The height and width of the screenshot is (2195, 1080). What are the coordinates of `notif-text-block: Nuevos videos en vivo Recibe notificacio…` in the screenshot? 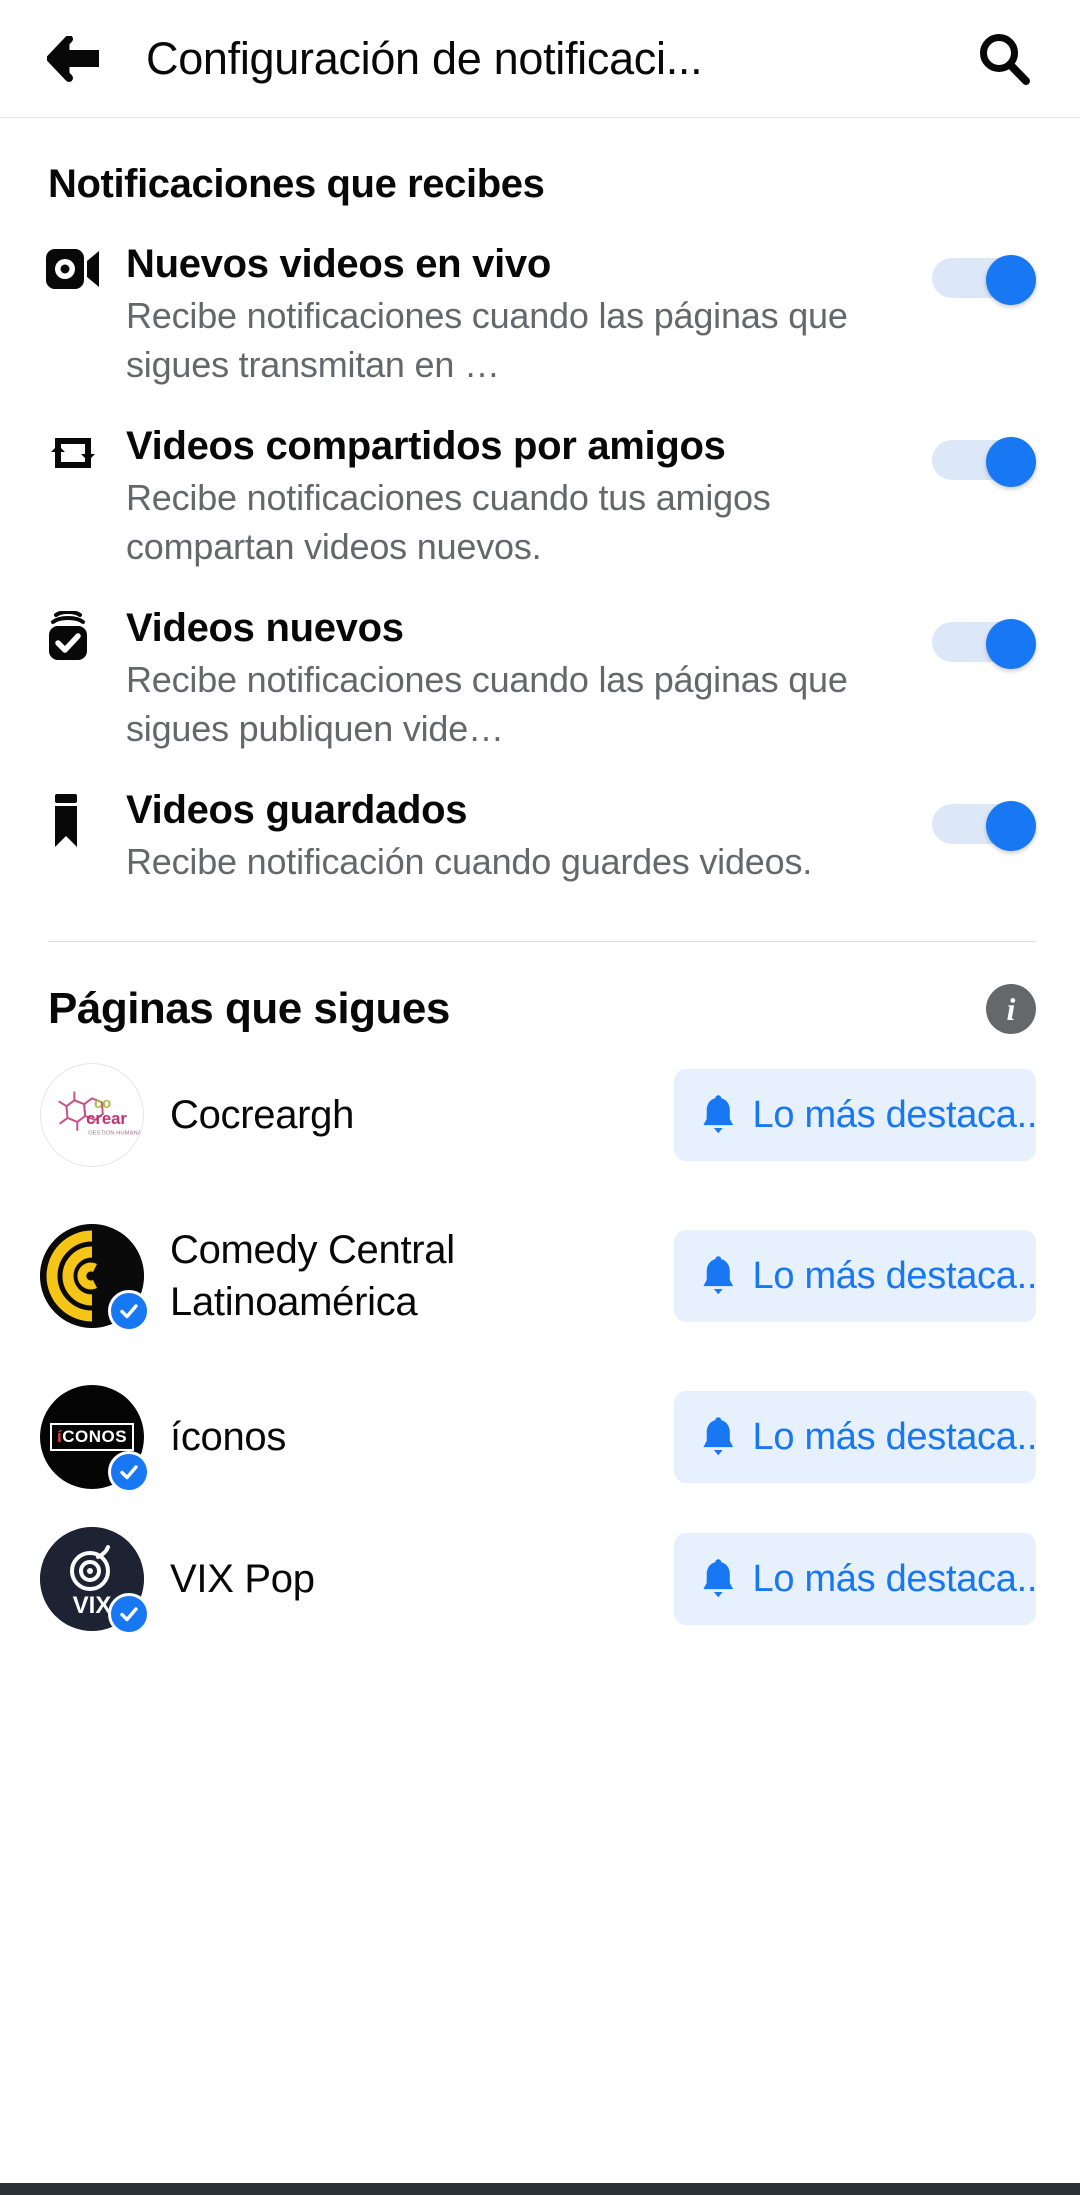 It's located at (516, 314).